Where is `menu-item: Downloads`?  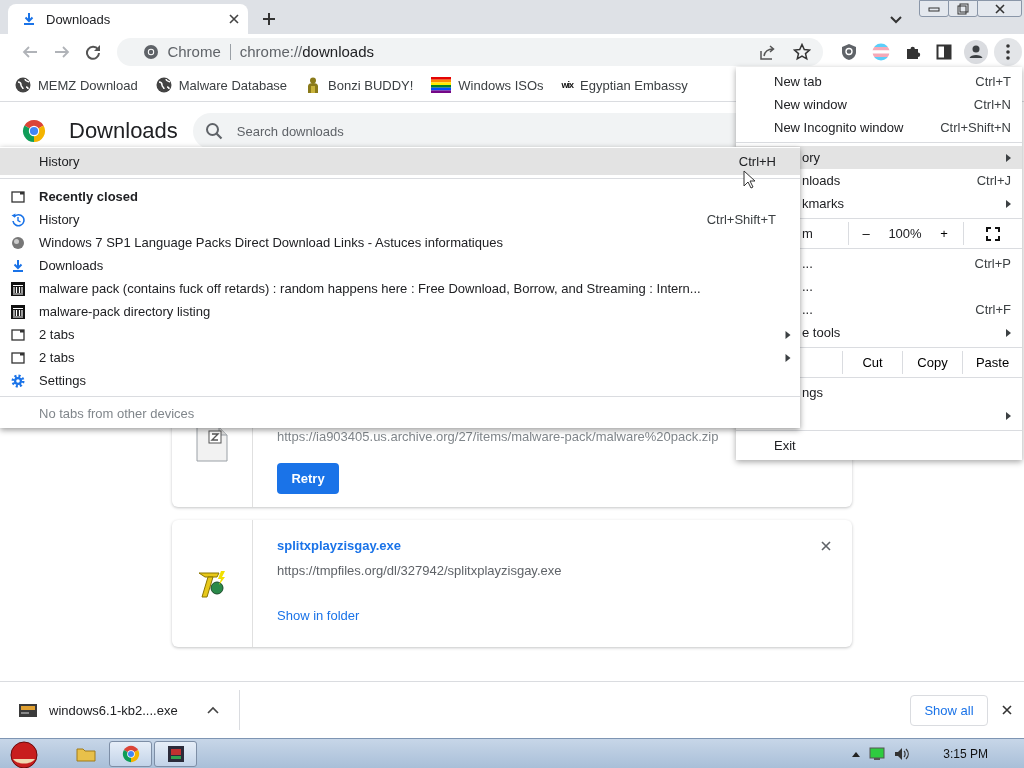
menu-item: Downloads is located at coordinates (400, 265).